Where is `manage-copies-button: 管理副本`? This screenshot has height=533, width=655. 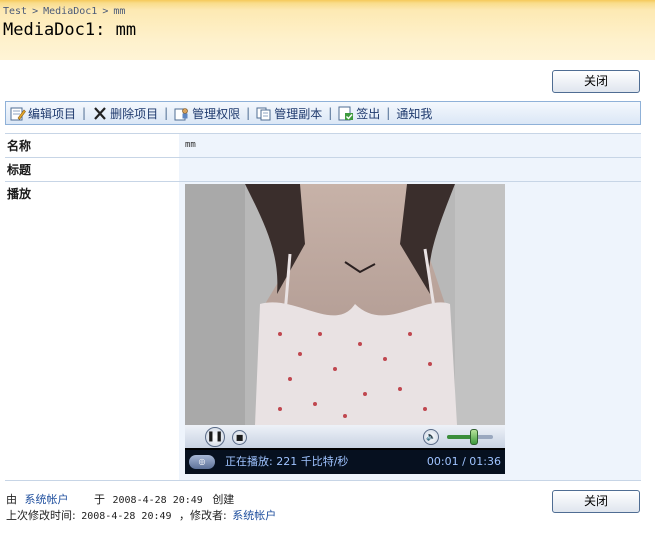 manage-copies-button: 管理副本 is located at coordinates (289, 113).